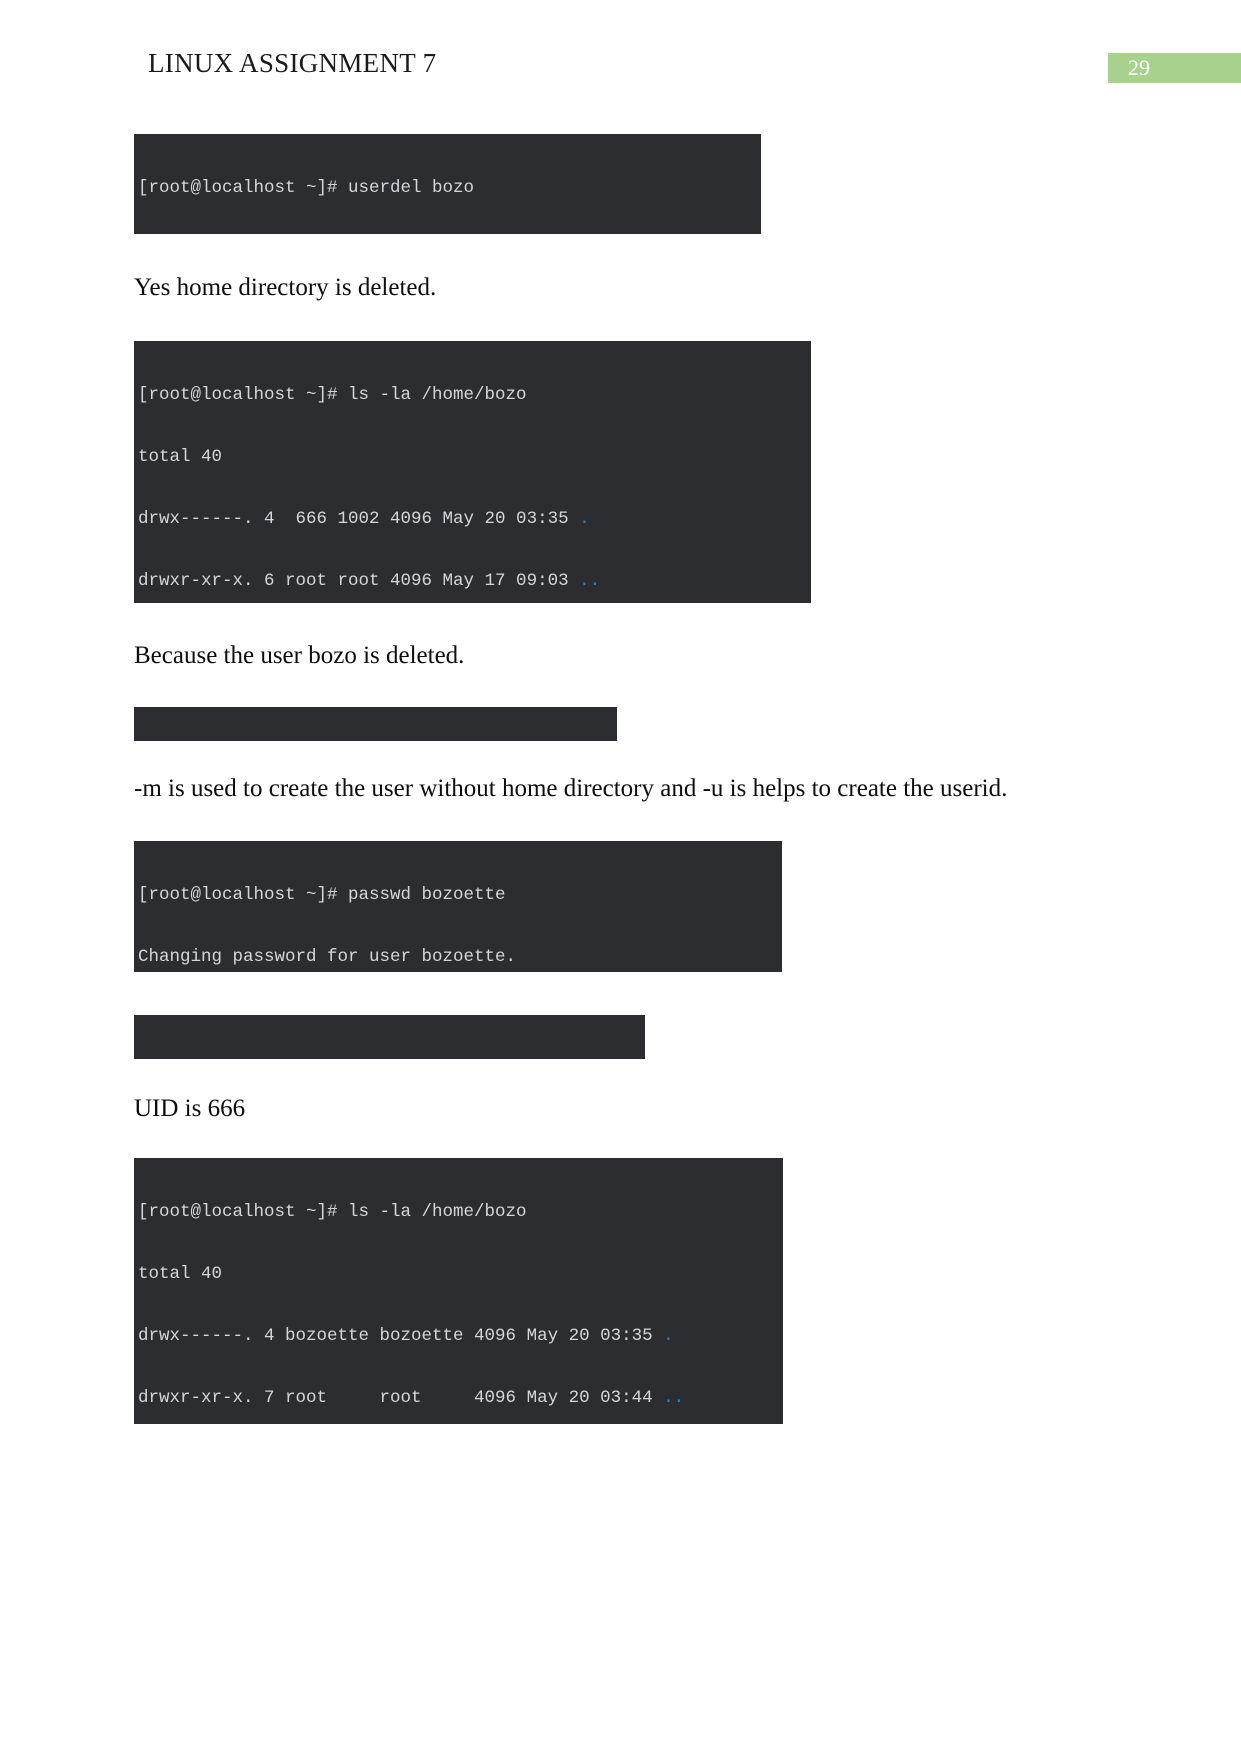 The image size is (1241, 1754). I want to click on paragraph-uid: UID is 666, so click(190, 1108).